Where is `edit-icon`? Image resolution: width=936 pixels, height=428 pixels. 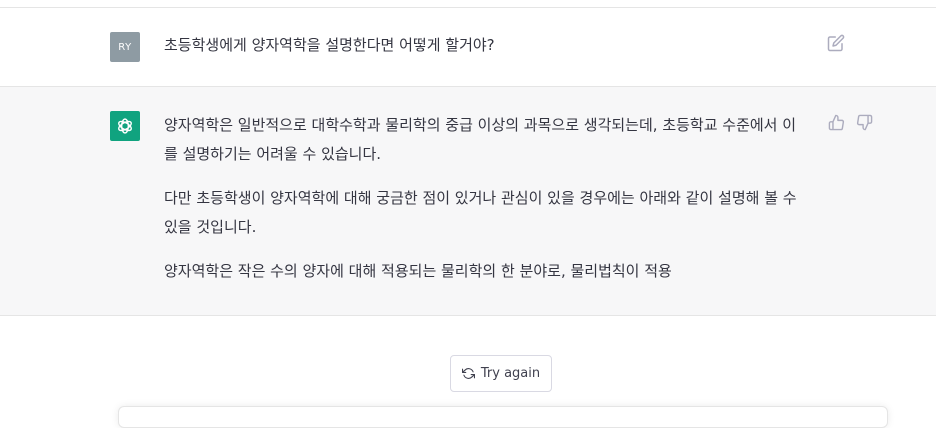
edit-icon is located at coordinates (836, 43).